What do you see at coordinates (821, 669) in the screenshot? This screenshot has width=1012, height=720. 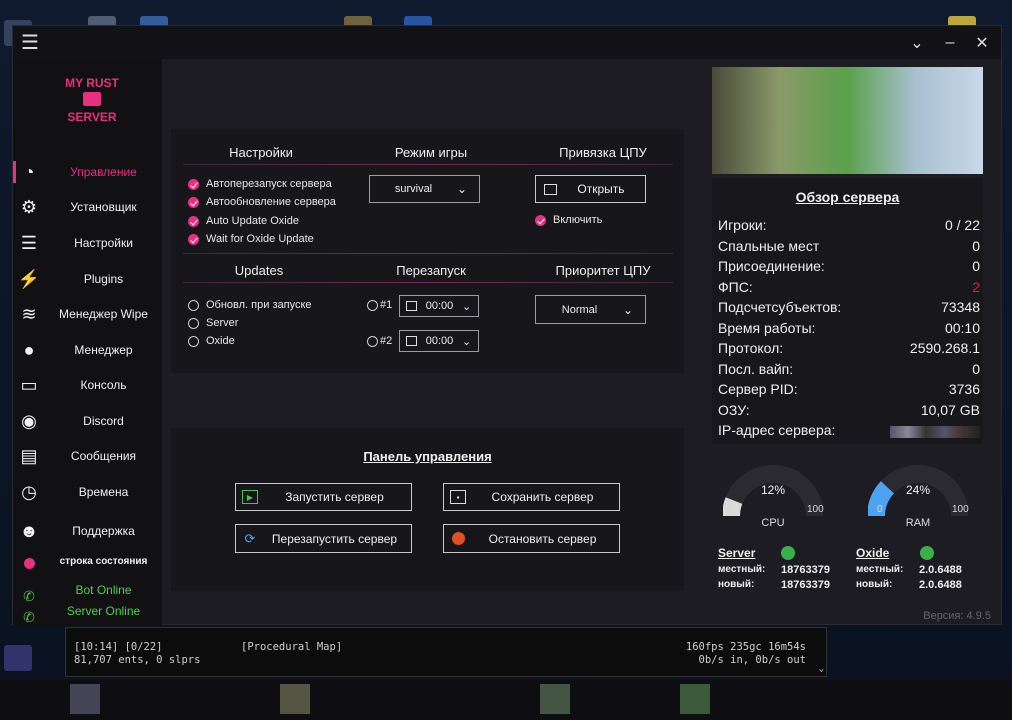 I see `scroll-down-icon: ⌄` at bounding box center [821, 669].